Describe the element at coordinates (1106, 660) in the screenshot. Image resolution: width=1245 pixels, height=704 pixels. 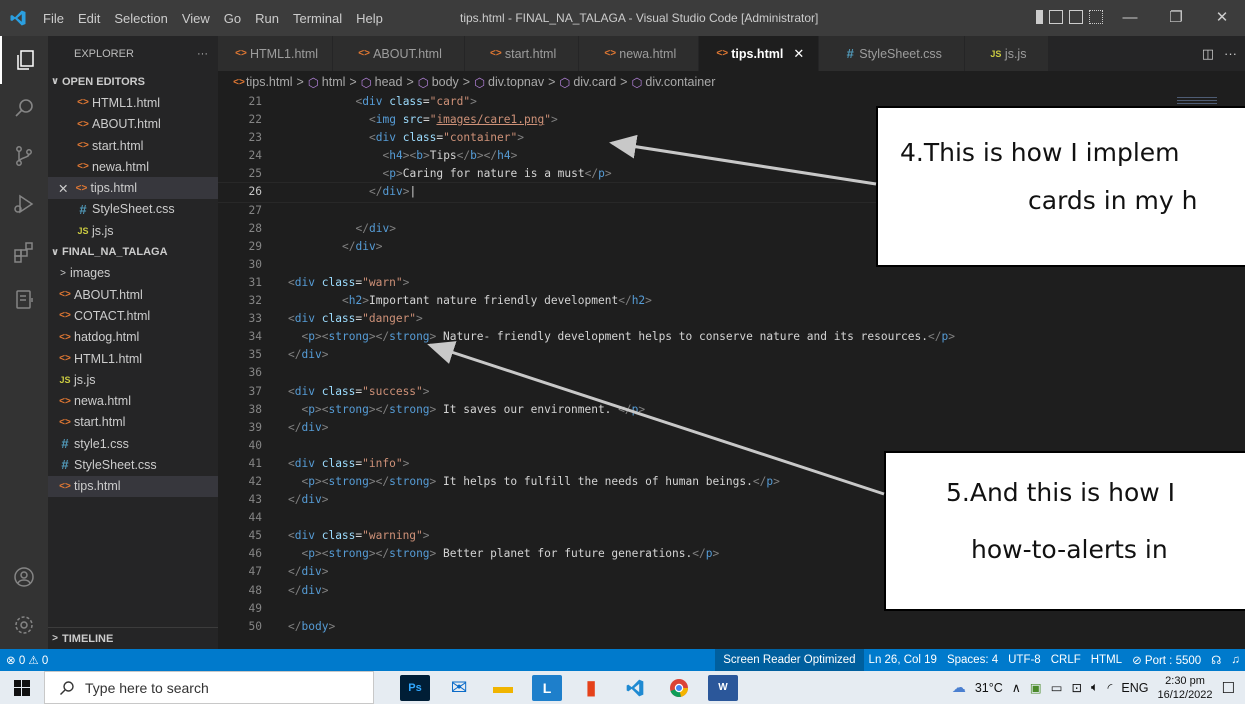
I see `language-mode: HTML` at that location.